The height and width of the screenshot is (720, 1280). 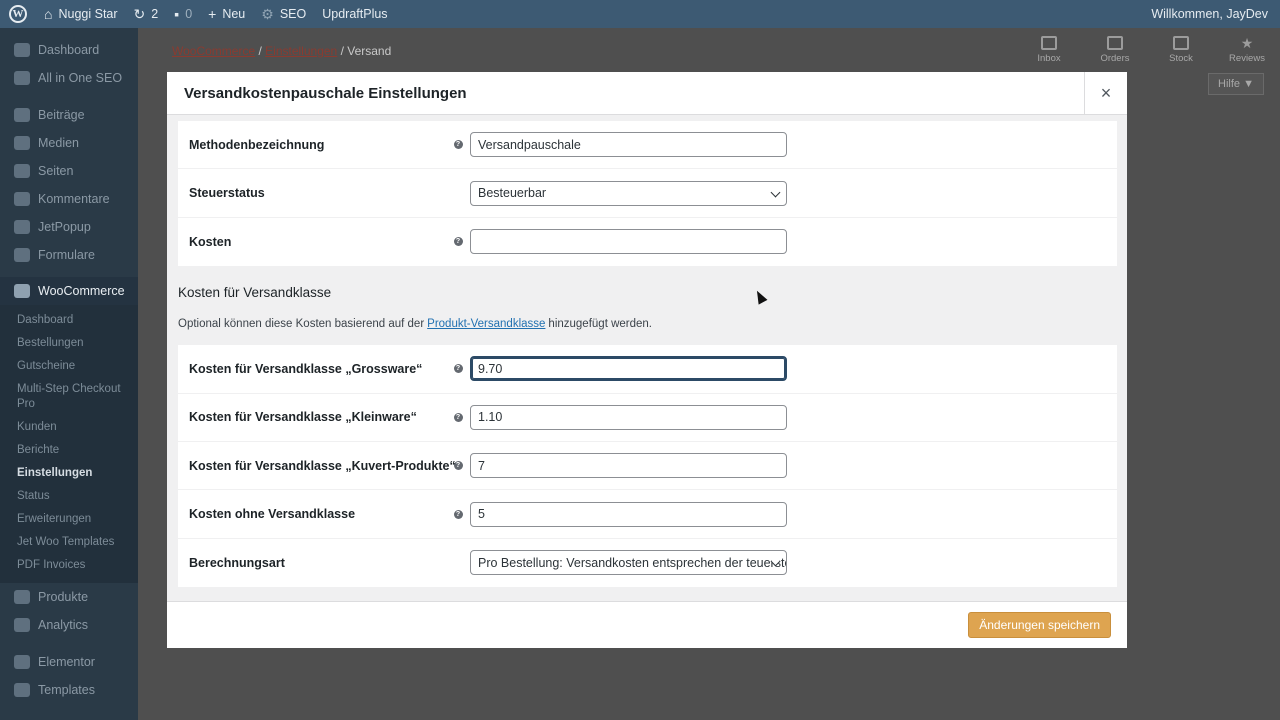 I want to click on seo-menu-link: ⚙ SEO, so click(x=283, y=14).